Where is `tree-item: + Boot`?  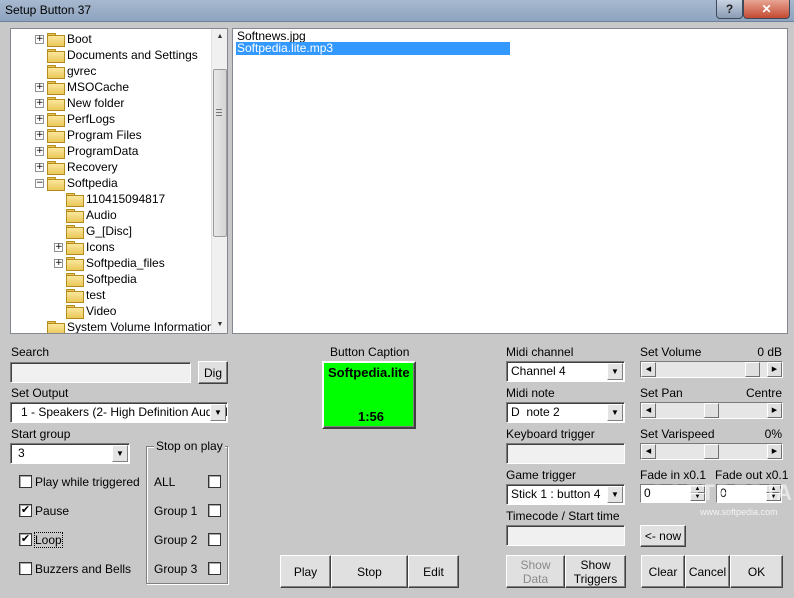
tree-item: + Boot is located at coordinates (63, 39).